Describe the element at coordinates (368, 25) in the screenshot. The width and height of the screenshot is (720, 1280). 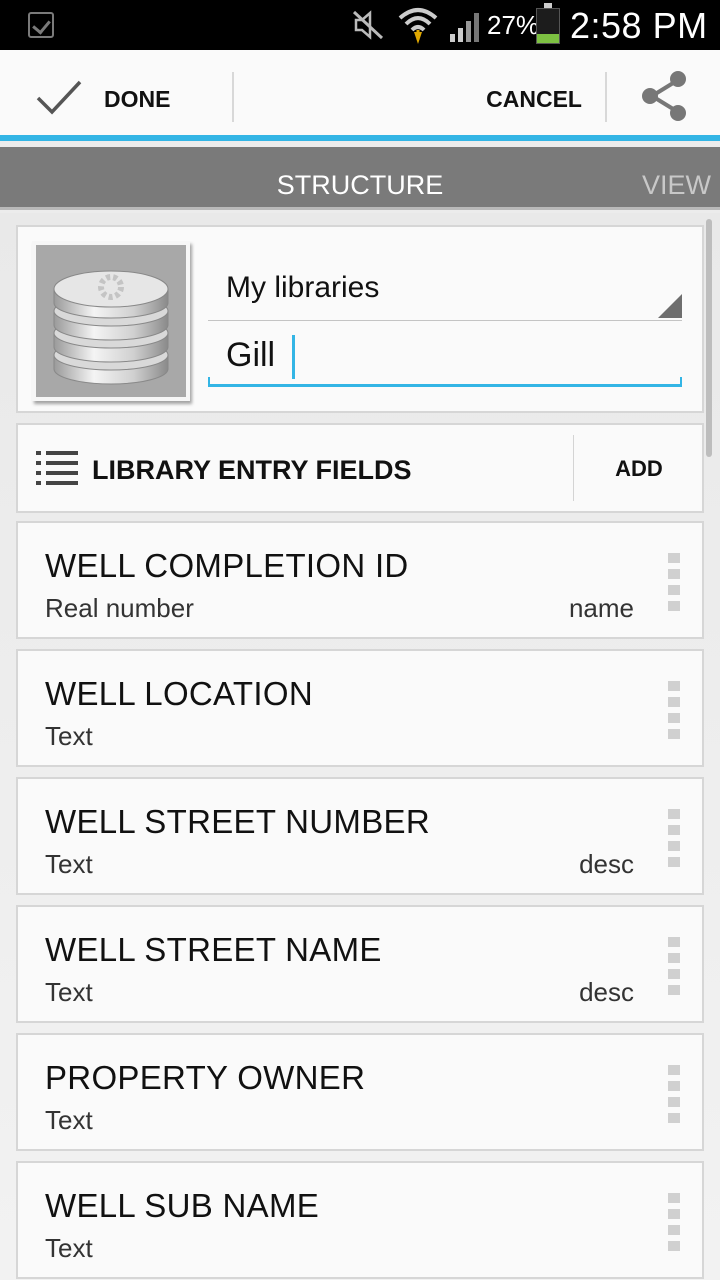
I see `mute-icon` at that location.